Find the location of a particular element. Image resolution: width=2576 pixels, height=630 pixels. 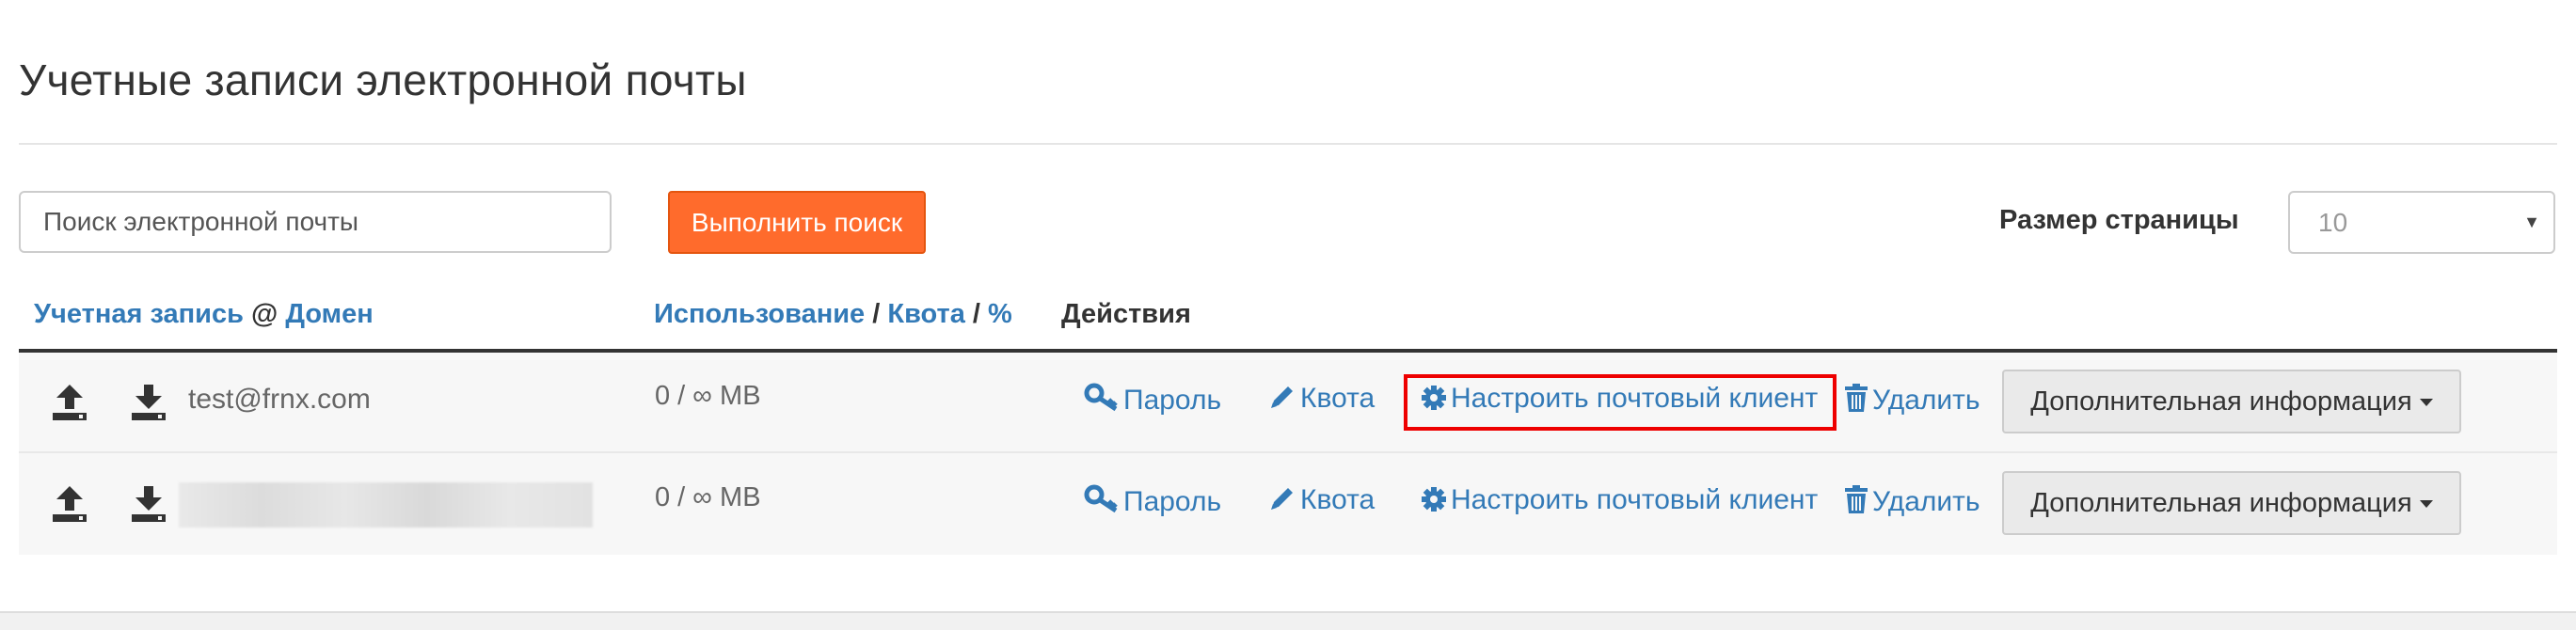

sort-domain-link: Домен is located at coordinates (329, 314).